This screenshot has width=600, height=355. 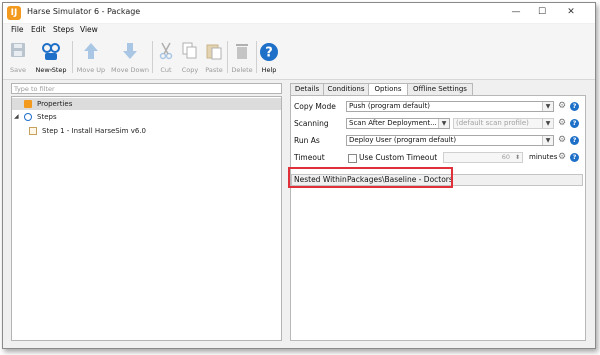 I want to click on tab-conditions: Conditions, so click(x=346, y=89).